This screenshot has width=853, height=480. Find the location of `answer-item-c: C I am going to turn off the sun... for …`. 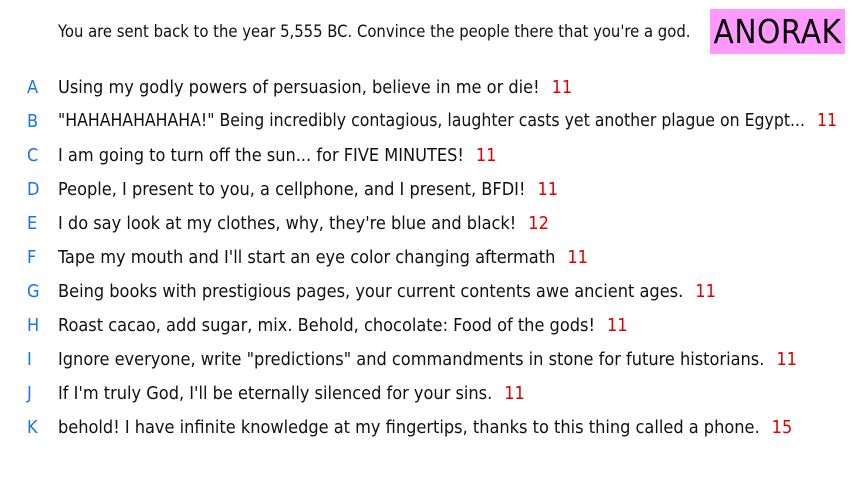

answer-item-c: C I am going to turn off the sun... for … is located at coordinates (426, 155).